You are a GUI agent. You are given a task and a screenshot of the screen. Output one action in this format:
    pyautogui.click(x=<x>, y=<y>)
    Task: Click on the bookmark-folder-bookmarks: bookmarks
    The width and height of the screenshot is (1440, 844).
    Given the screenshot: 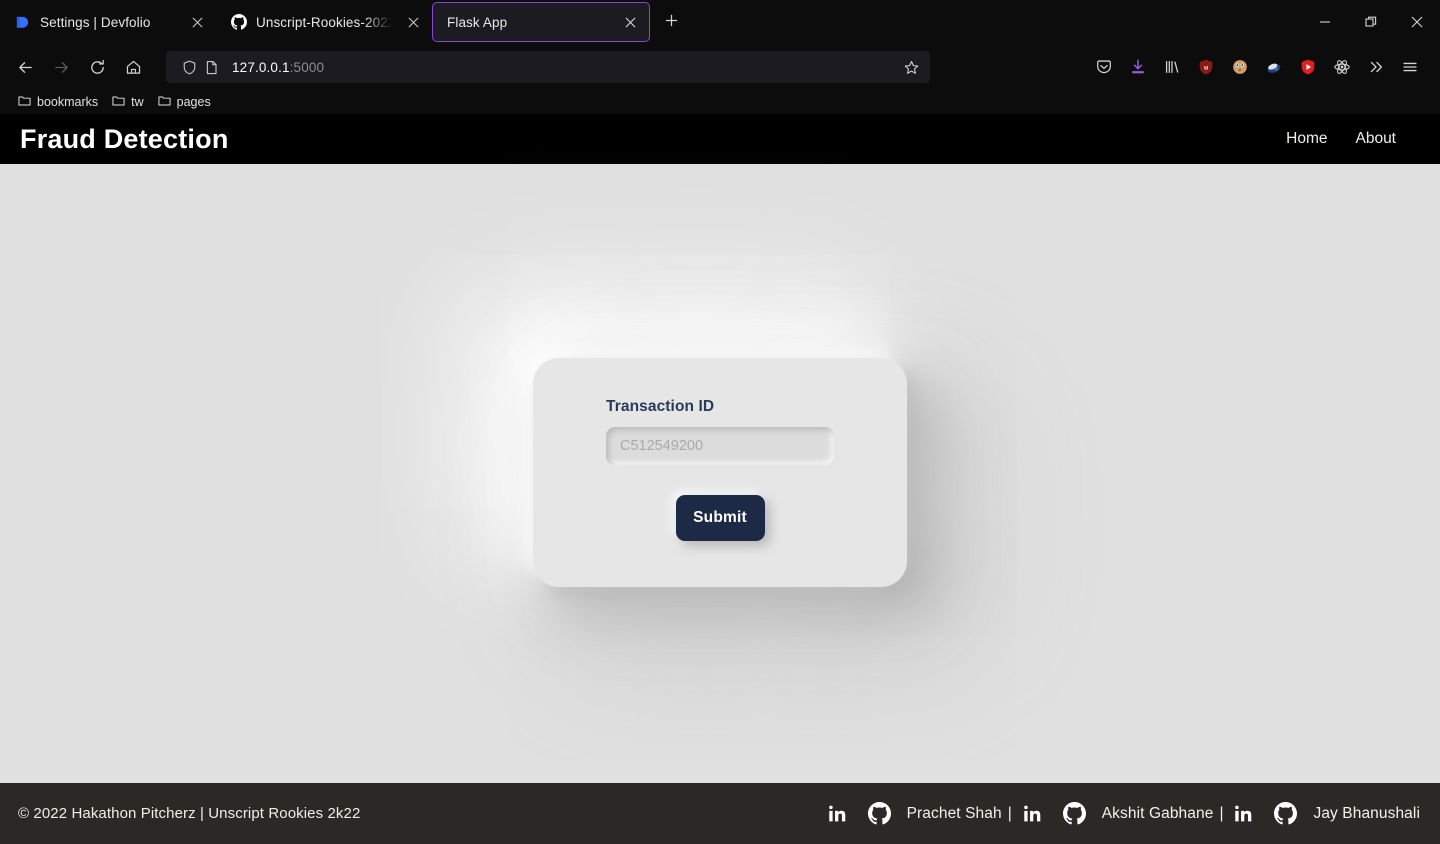 What is the action you would take?
    pyautogui.click(x=58, y=102)
    